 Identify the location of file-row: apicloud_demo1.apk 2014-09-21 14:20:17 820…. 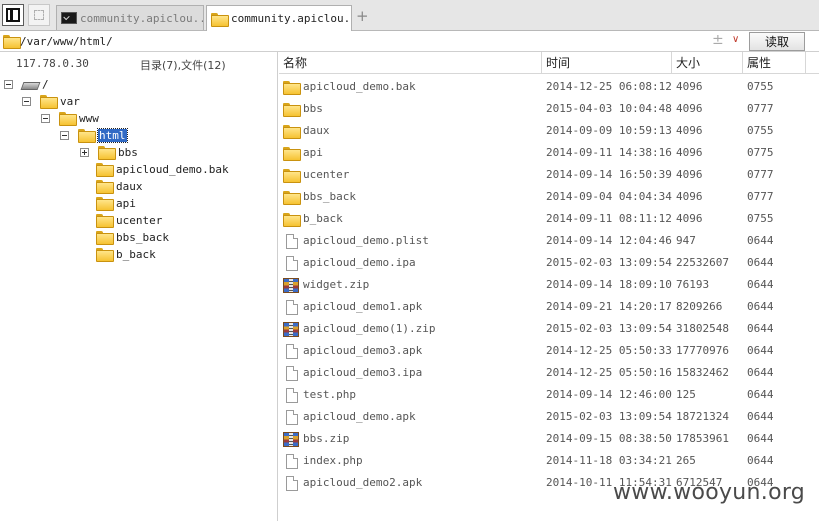
(542, 307).